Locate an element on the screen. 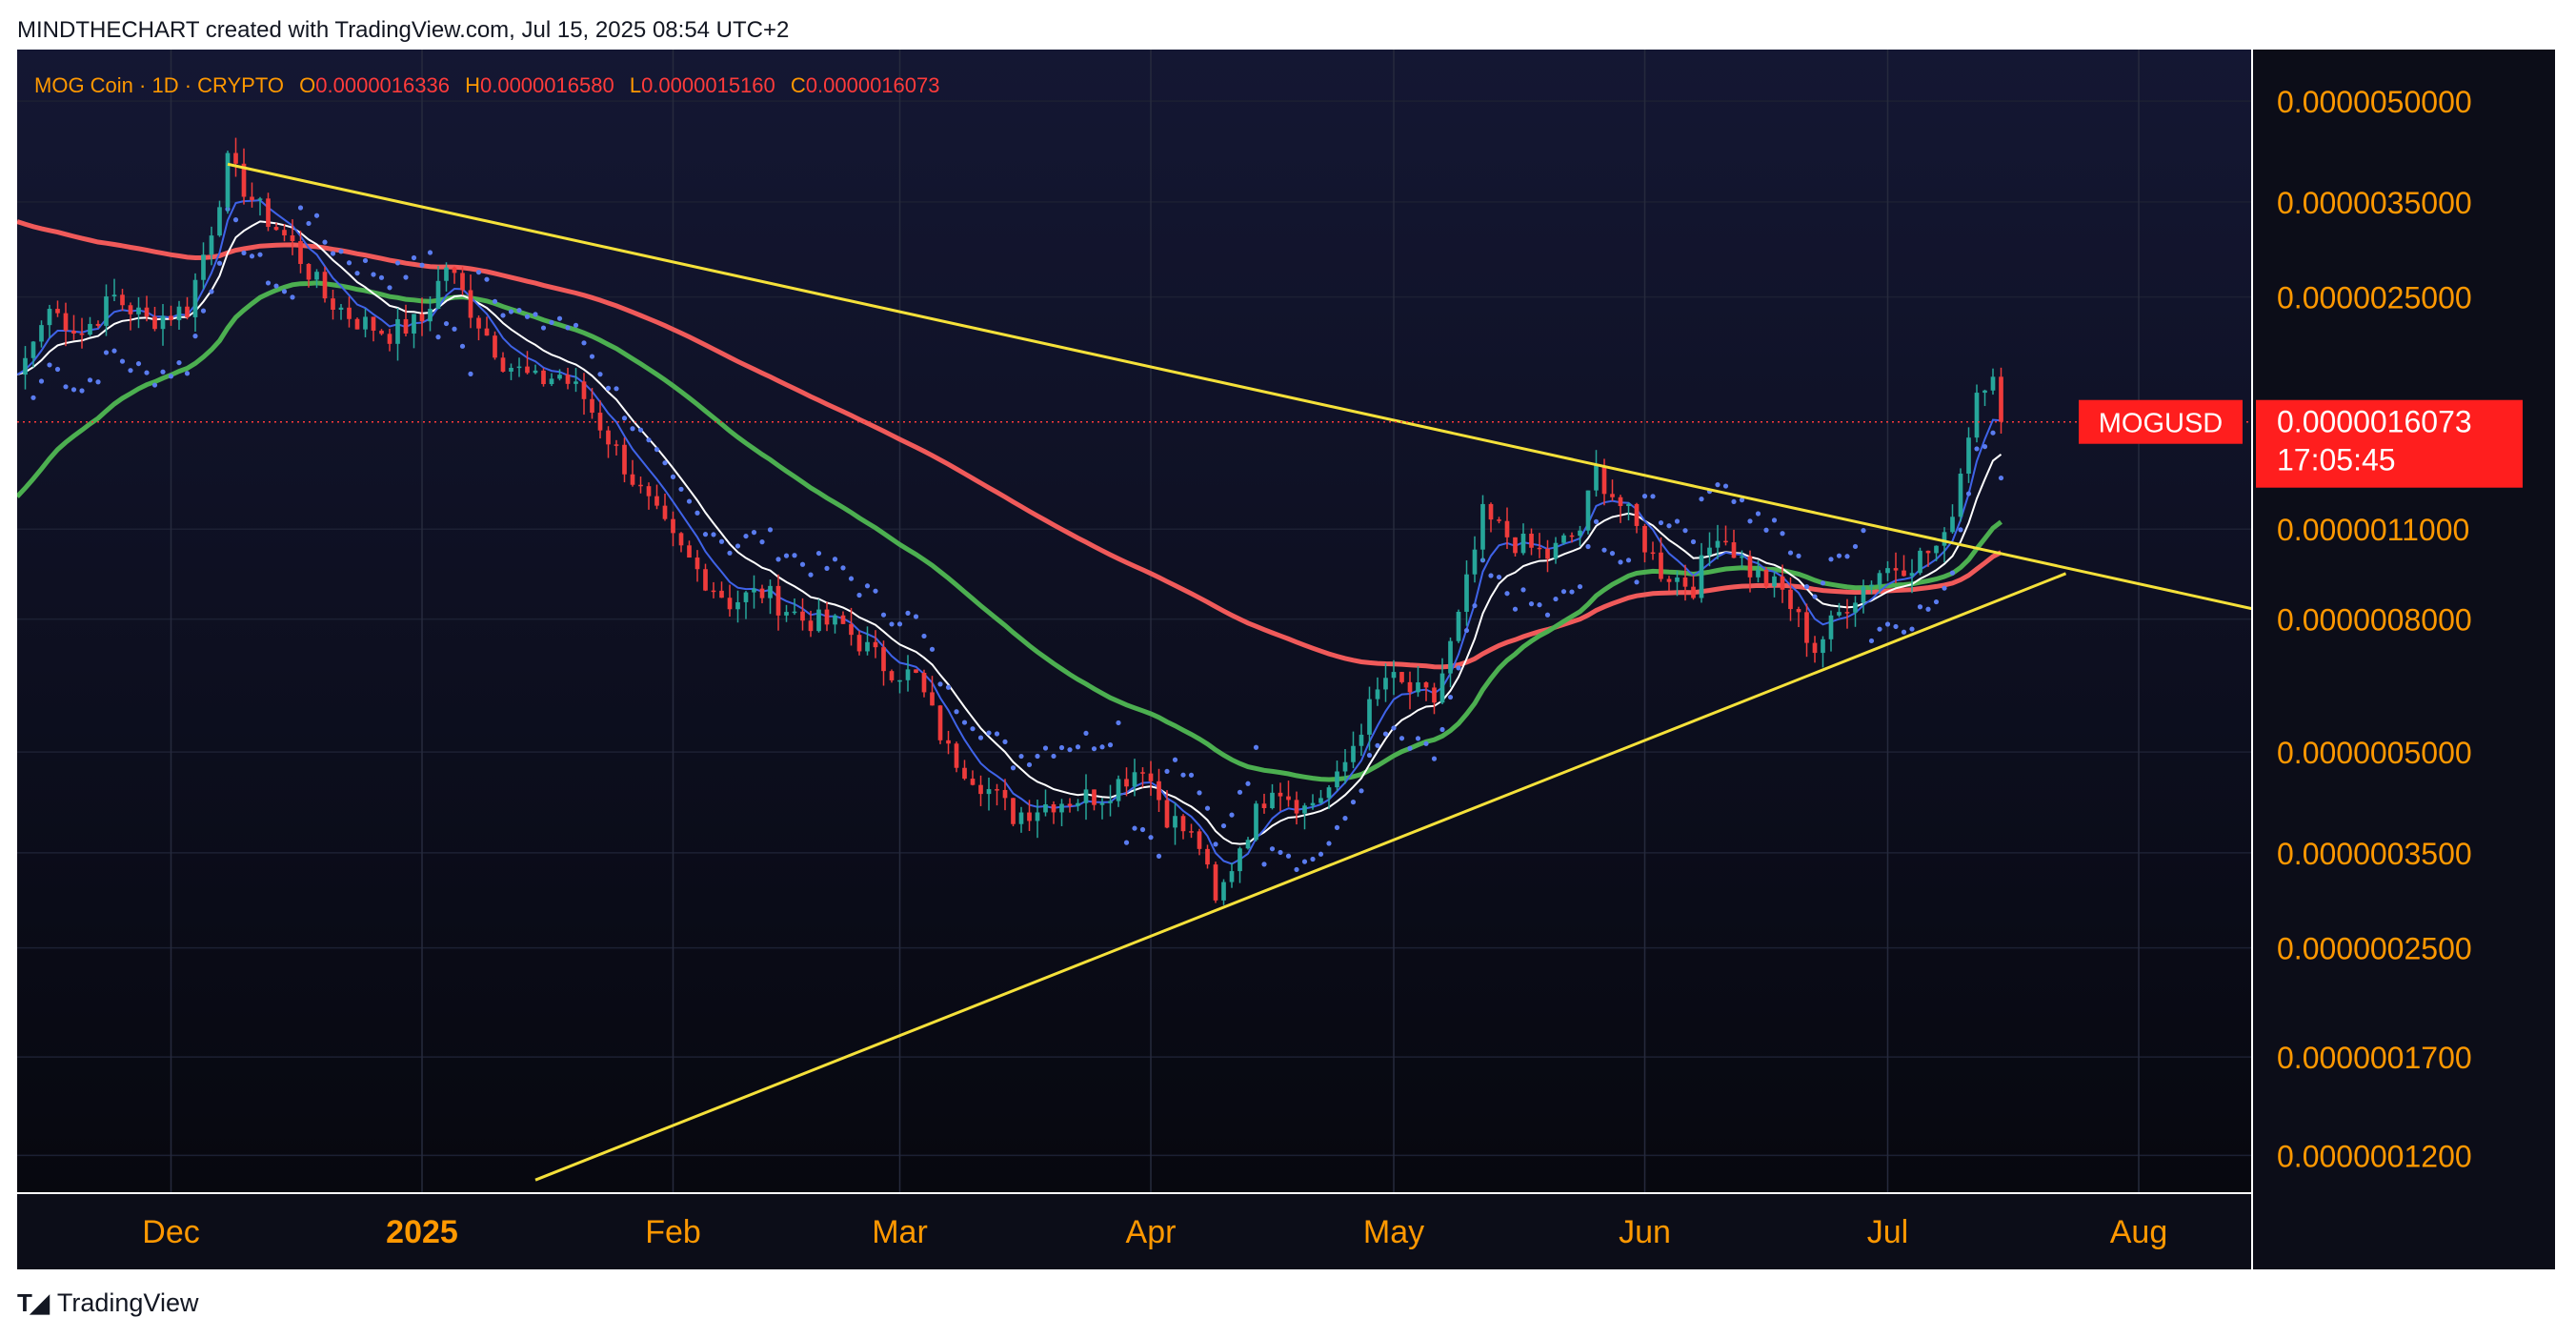 The image size is (2576, 1338). y-tick-label: 0.0000001200 is located at coordinates (2374, 1156).